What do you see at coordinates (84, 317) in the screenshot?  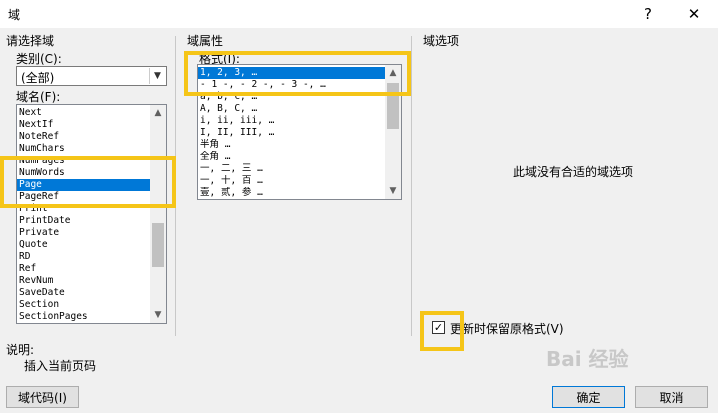 I see `list-item: SectionPages` at bounding box center [84, 317].